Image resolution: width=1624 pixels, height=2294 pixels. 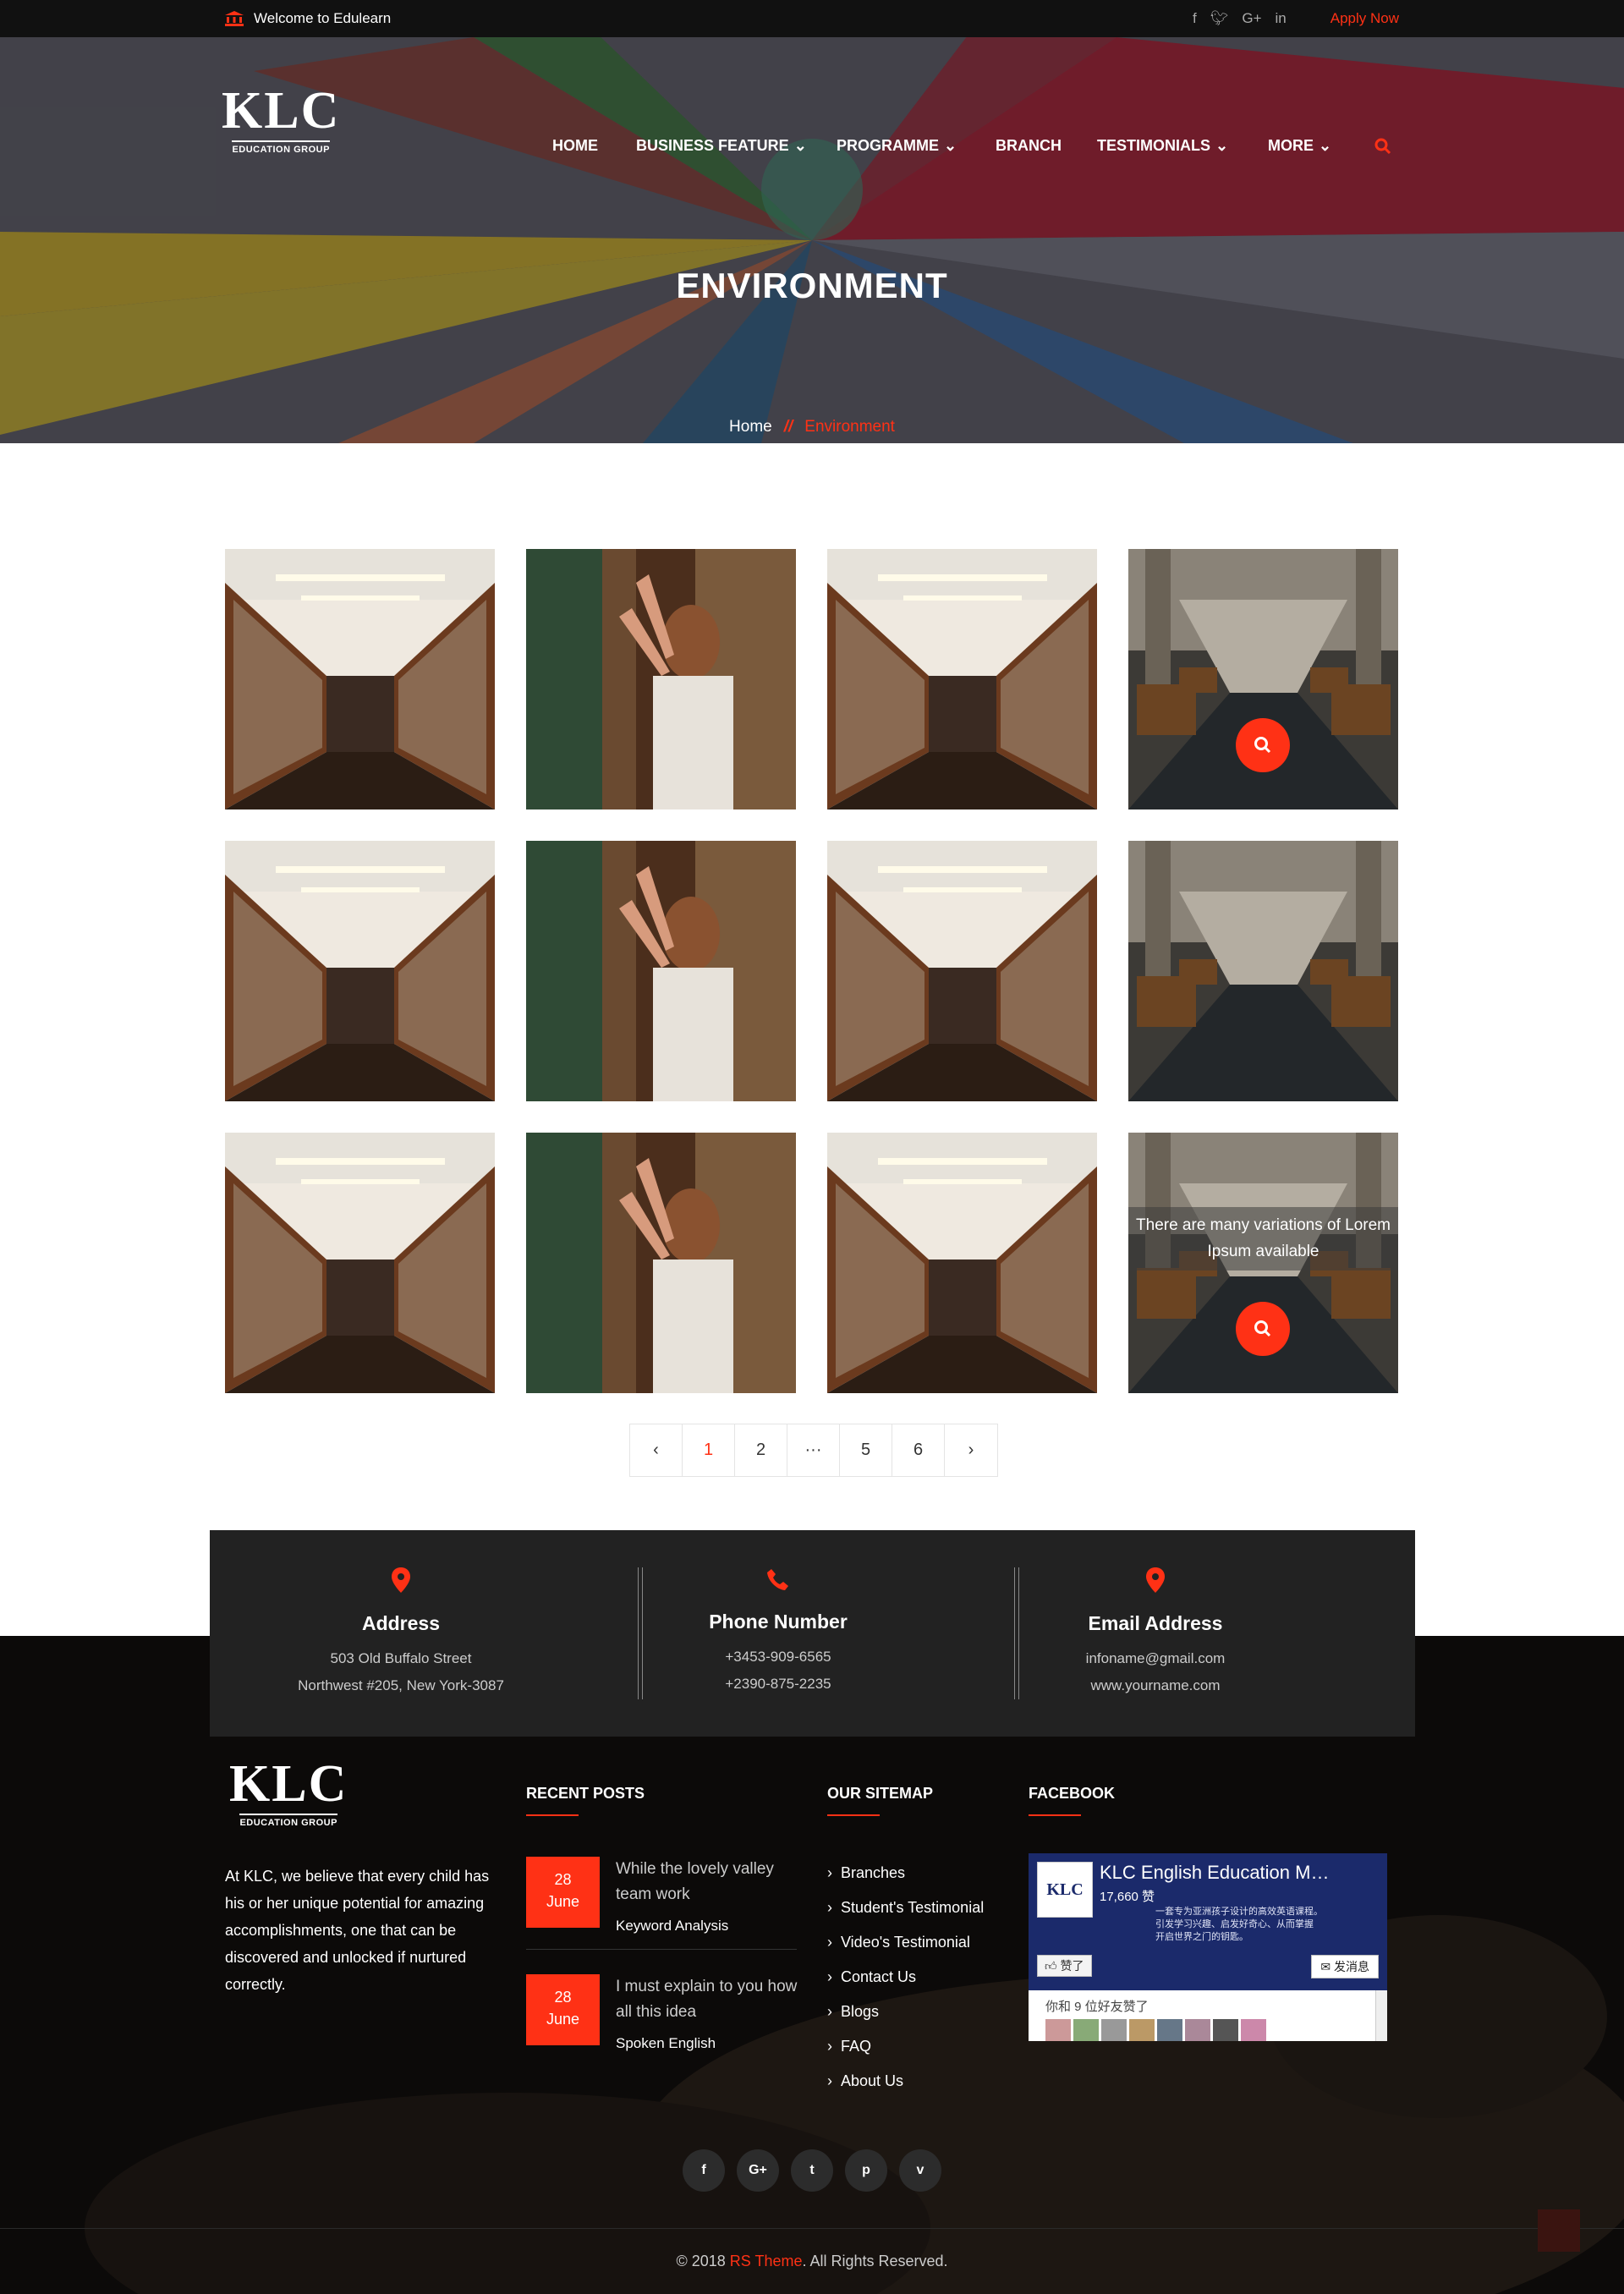 I want to click on phone-line-1: +3453-909-6565, so click(x=778, y=1657).